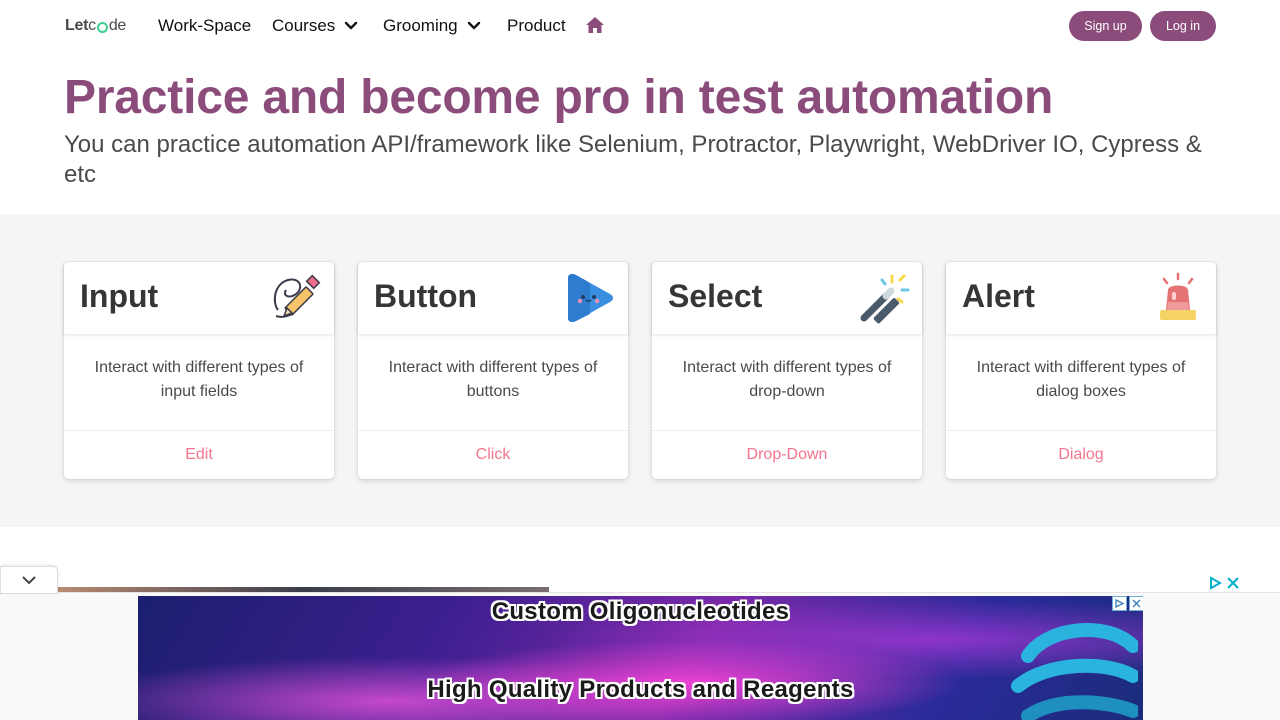 The height and width of the screenshot is (720, 1280). Describe the element at coordinates (117, 25) in the screenshot. I see `logo-text-de: de` at that location.